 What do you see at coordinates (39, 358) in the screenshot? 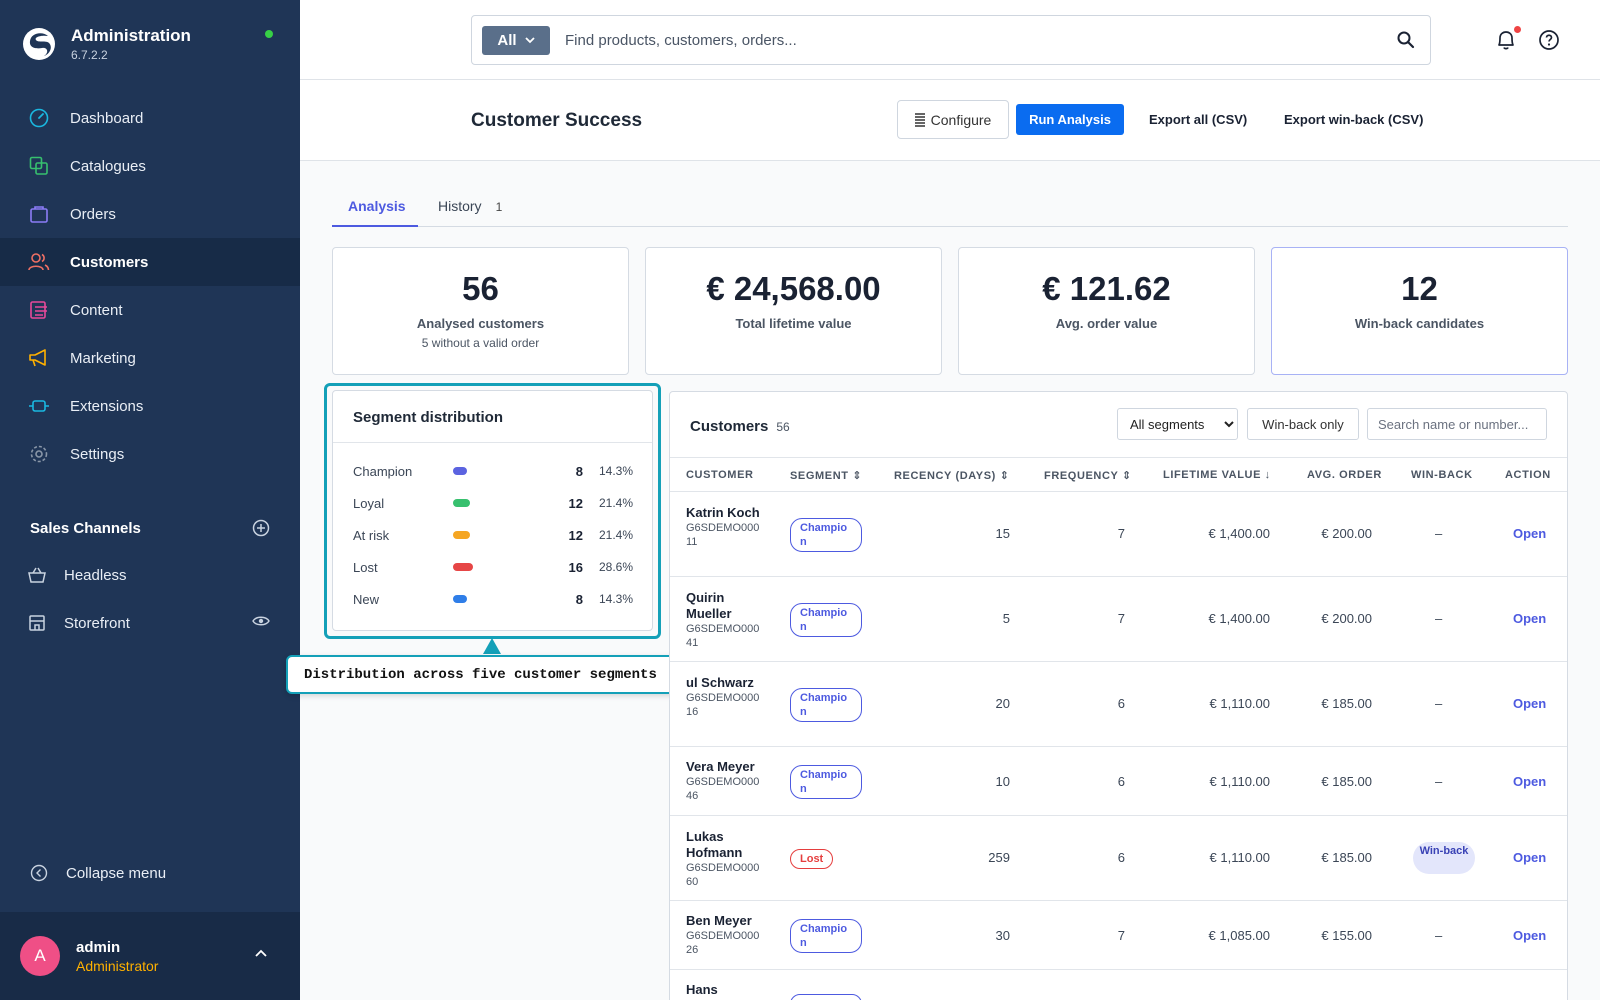
I see `megaphone-icon` at bounding box center [39, 358].